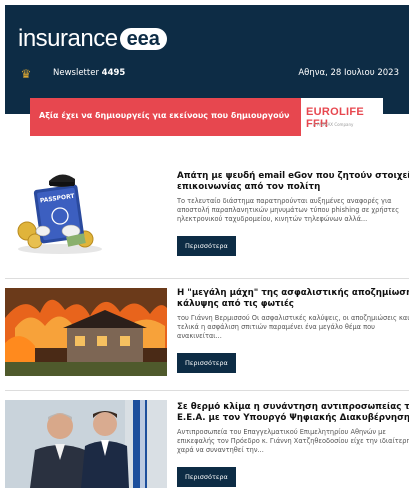  What do you see at coordinates (68, 38) in the screenshot?
I see `logo-text: insurance` at bounding box center [68, 38].